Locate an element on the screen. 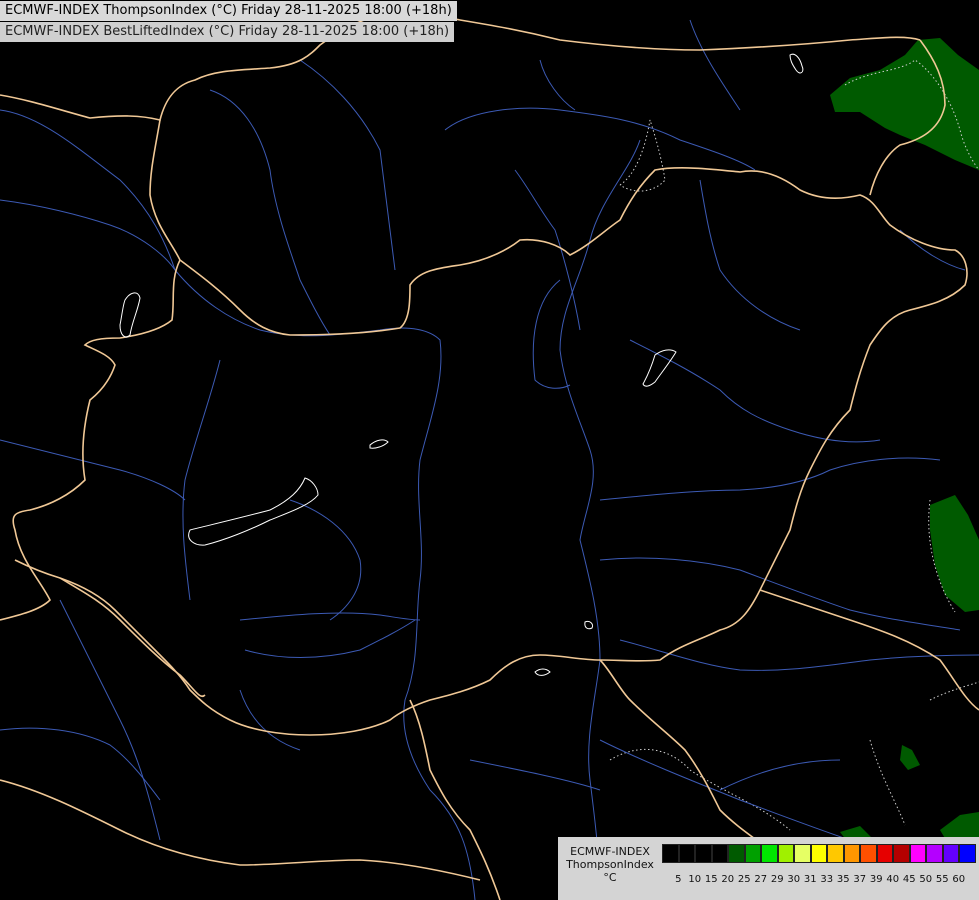 Image resolution: width=979 pixels, height=900 pixels. legend-tick-label: 15 is located at coordinates (711, 879).